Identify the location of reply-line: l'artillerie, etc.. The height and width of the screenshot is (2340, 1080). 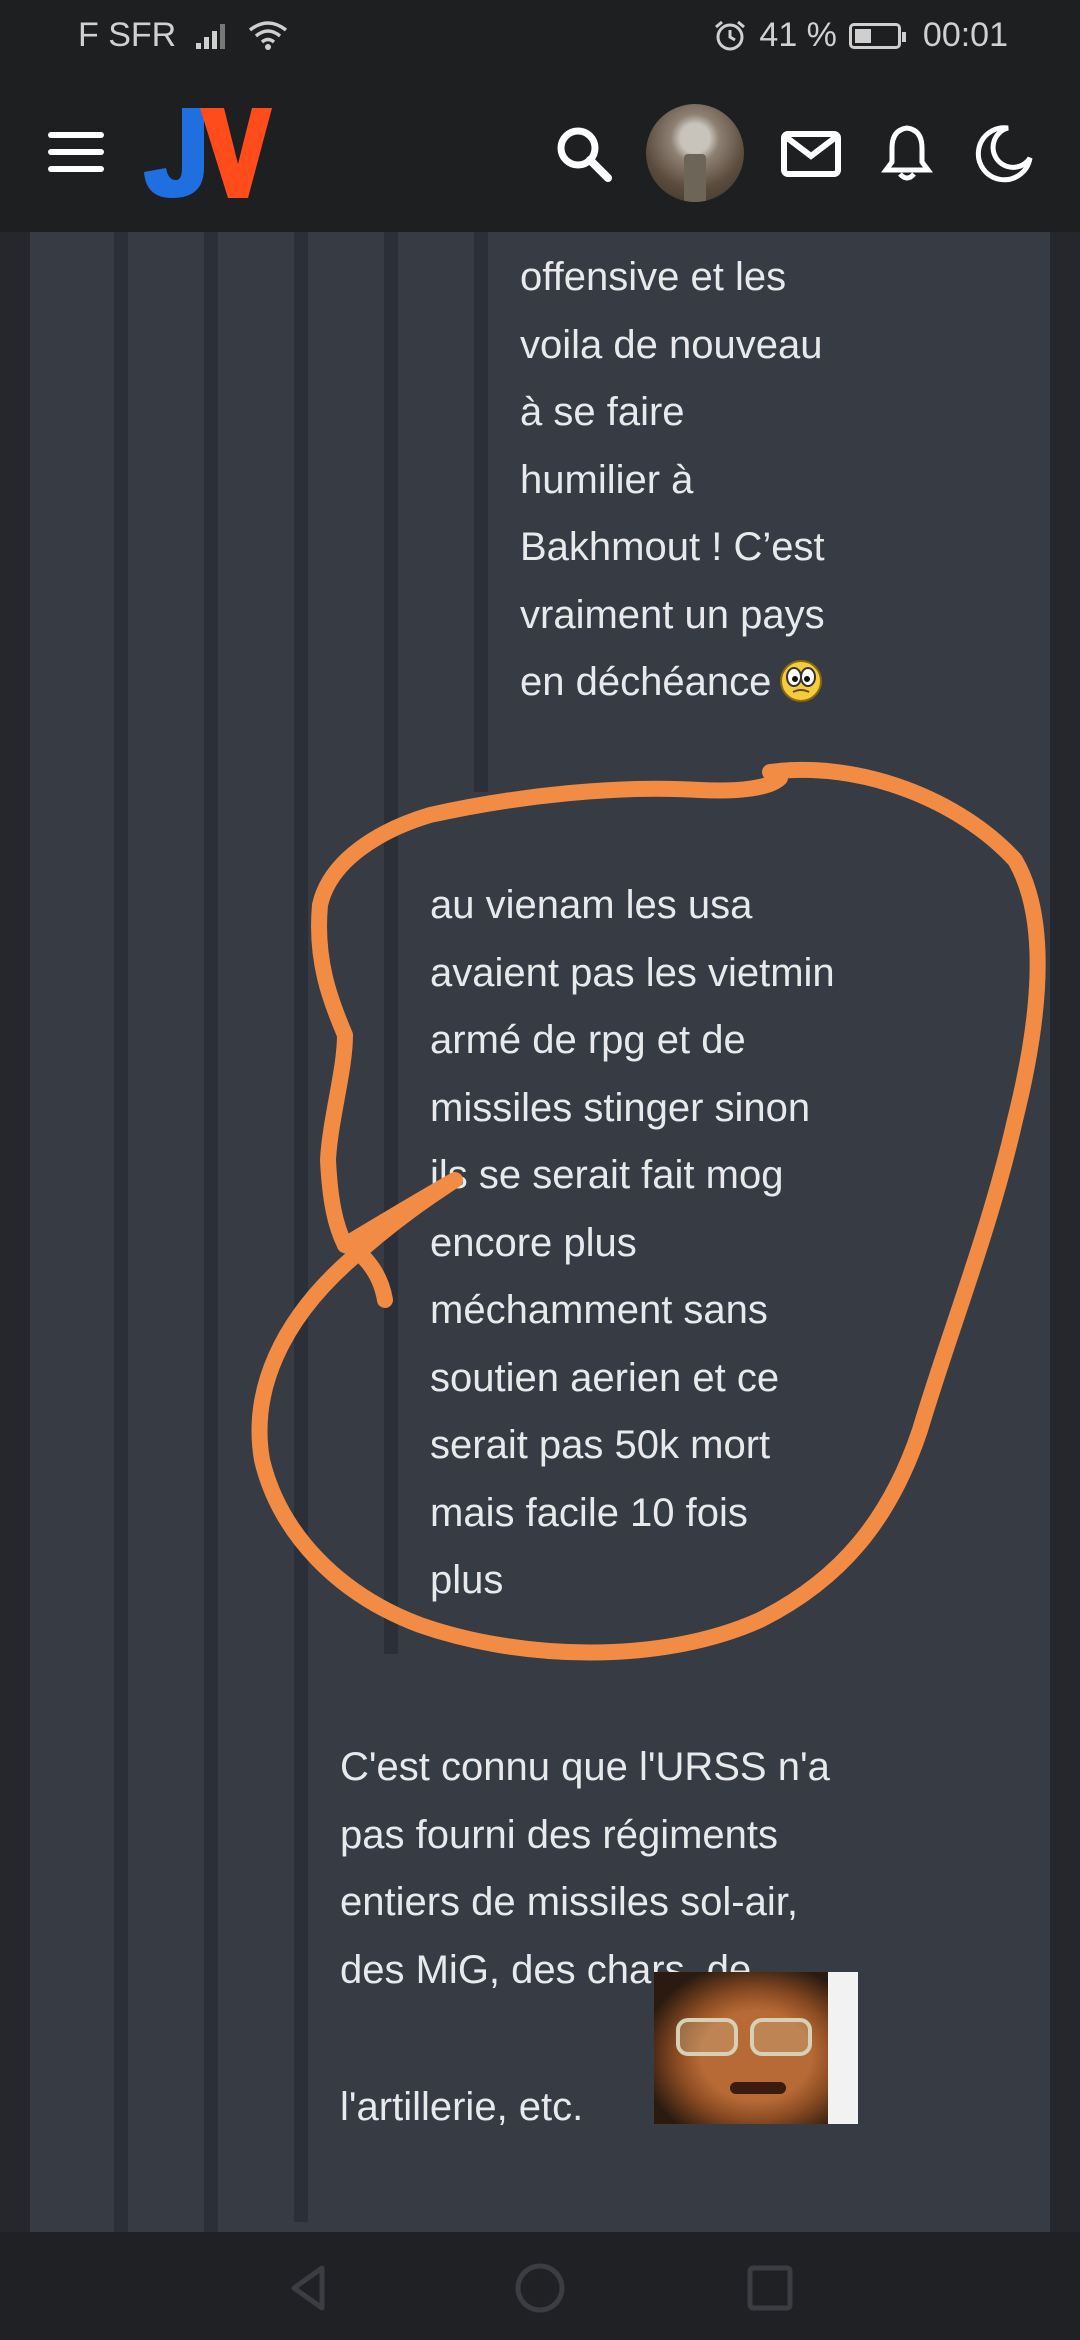
(462, 2107).